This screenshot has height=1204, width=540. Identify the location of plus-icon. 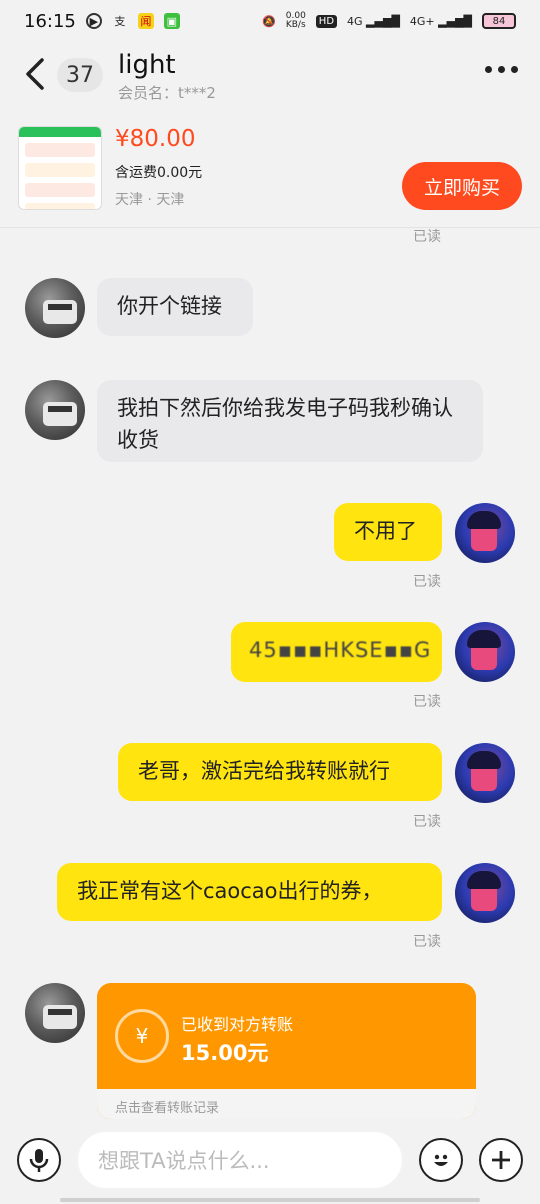
(501, 1160).